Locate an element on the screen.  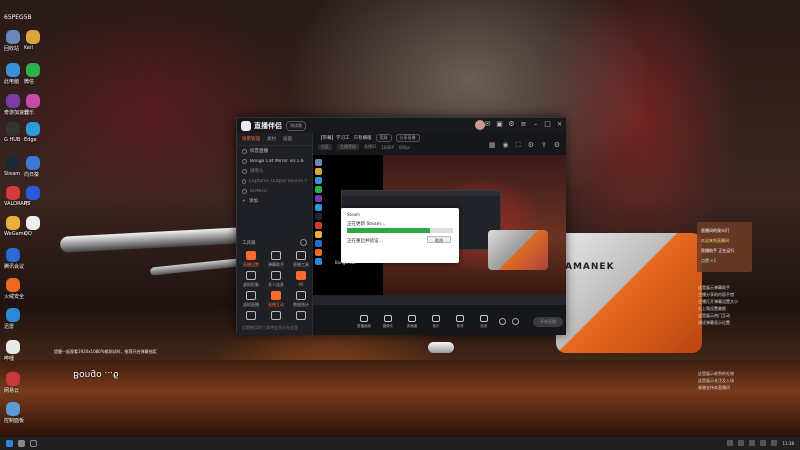
mail-icon: ✉ is located at coordinates (487, 124).